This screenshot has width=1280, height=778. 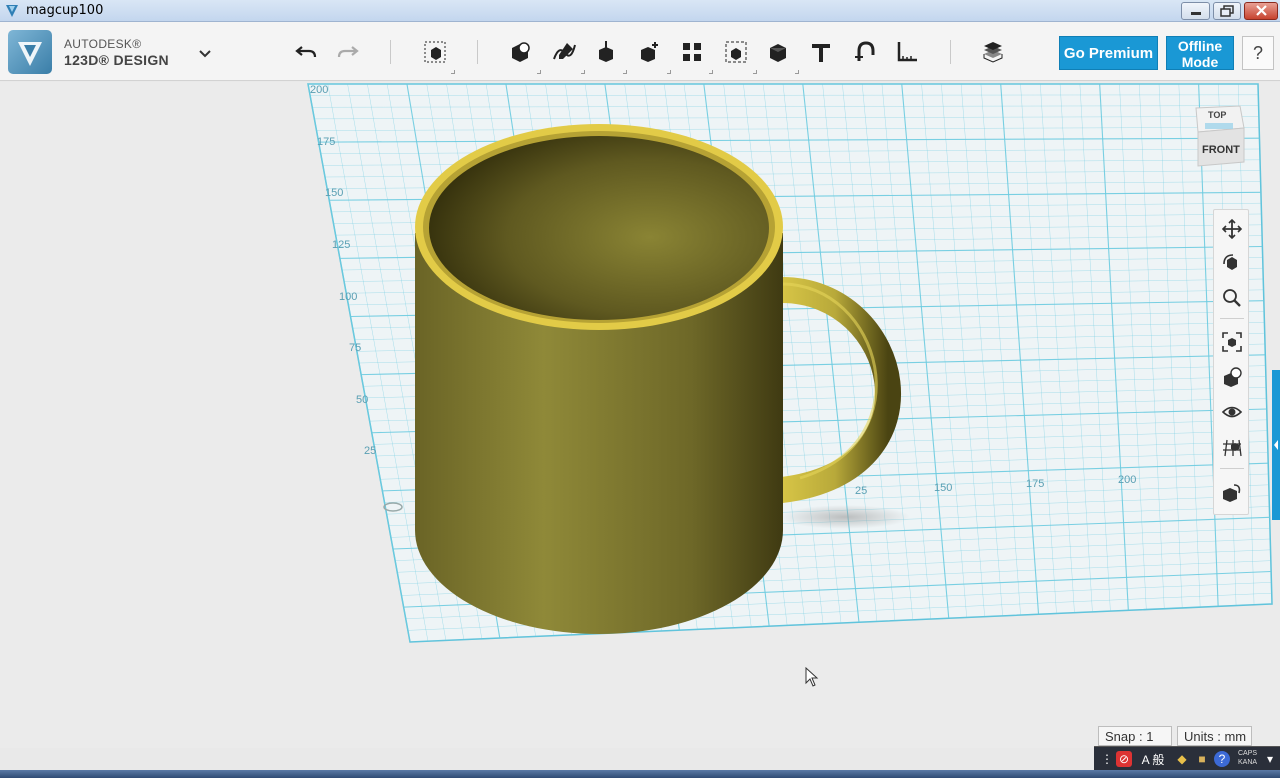 I want to click on materials-button, so click(x=993, y=52).